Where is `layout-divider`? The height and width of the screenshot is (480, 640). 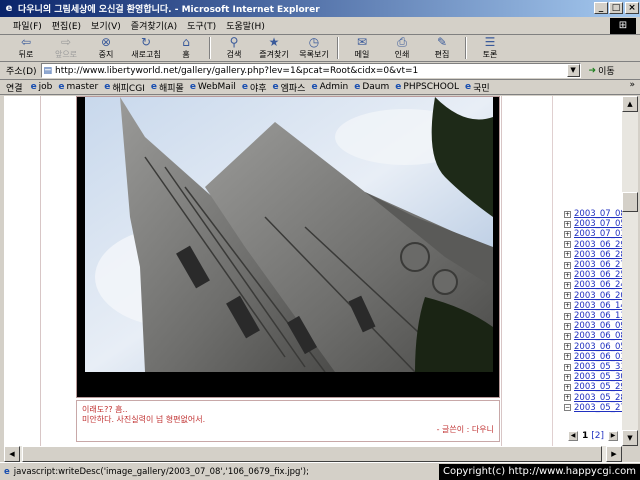 layout-divider is located at coordinates (552, 271).